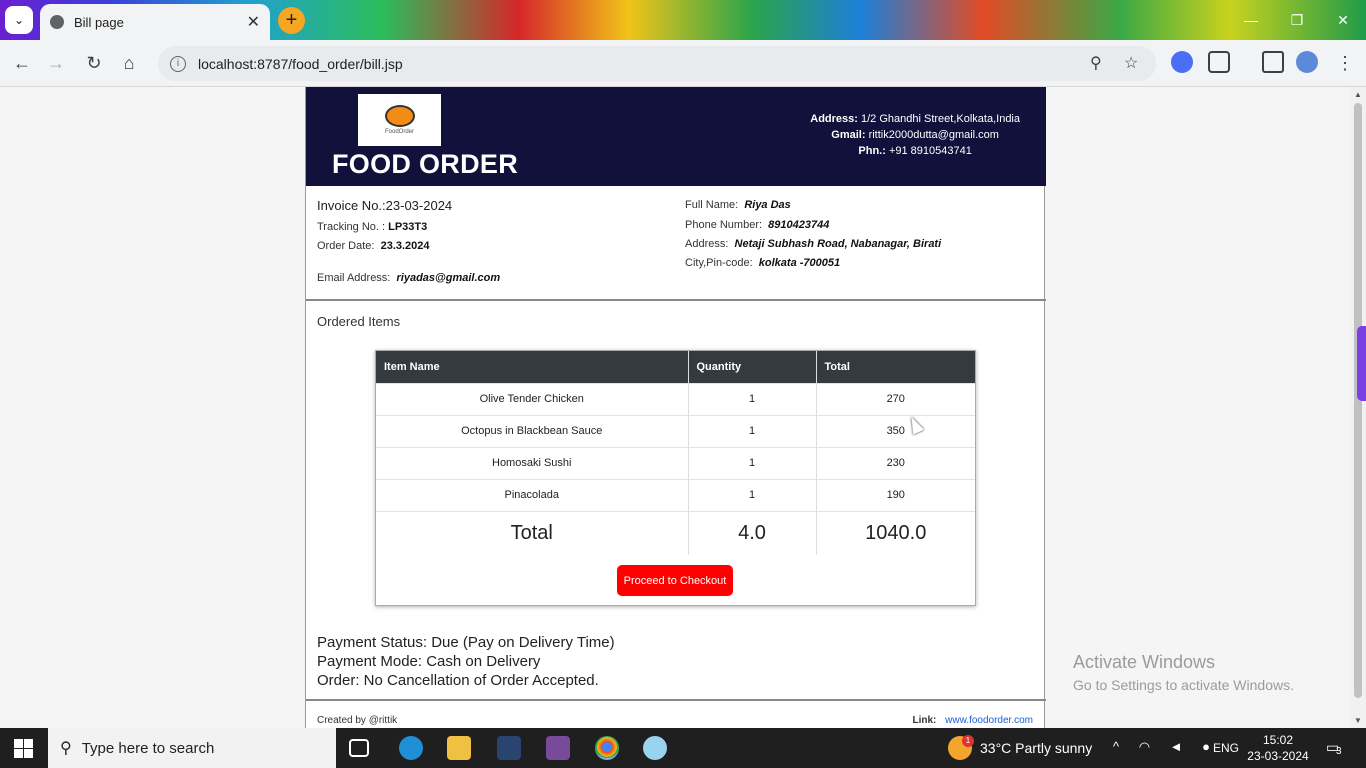 This screenshot has height=768, width=1366. What do you see at coordinates (429, 661) in the screenshot?
I see `payment-mode: Payment Mode: Cash on Delivery` at bounding box center [429, 661].